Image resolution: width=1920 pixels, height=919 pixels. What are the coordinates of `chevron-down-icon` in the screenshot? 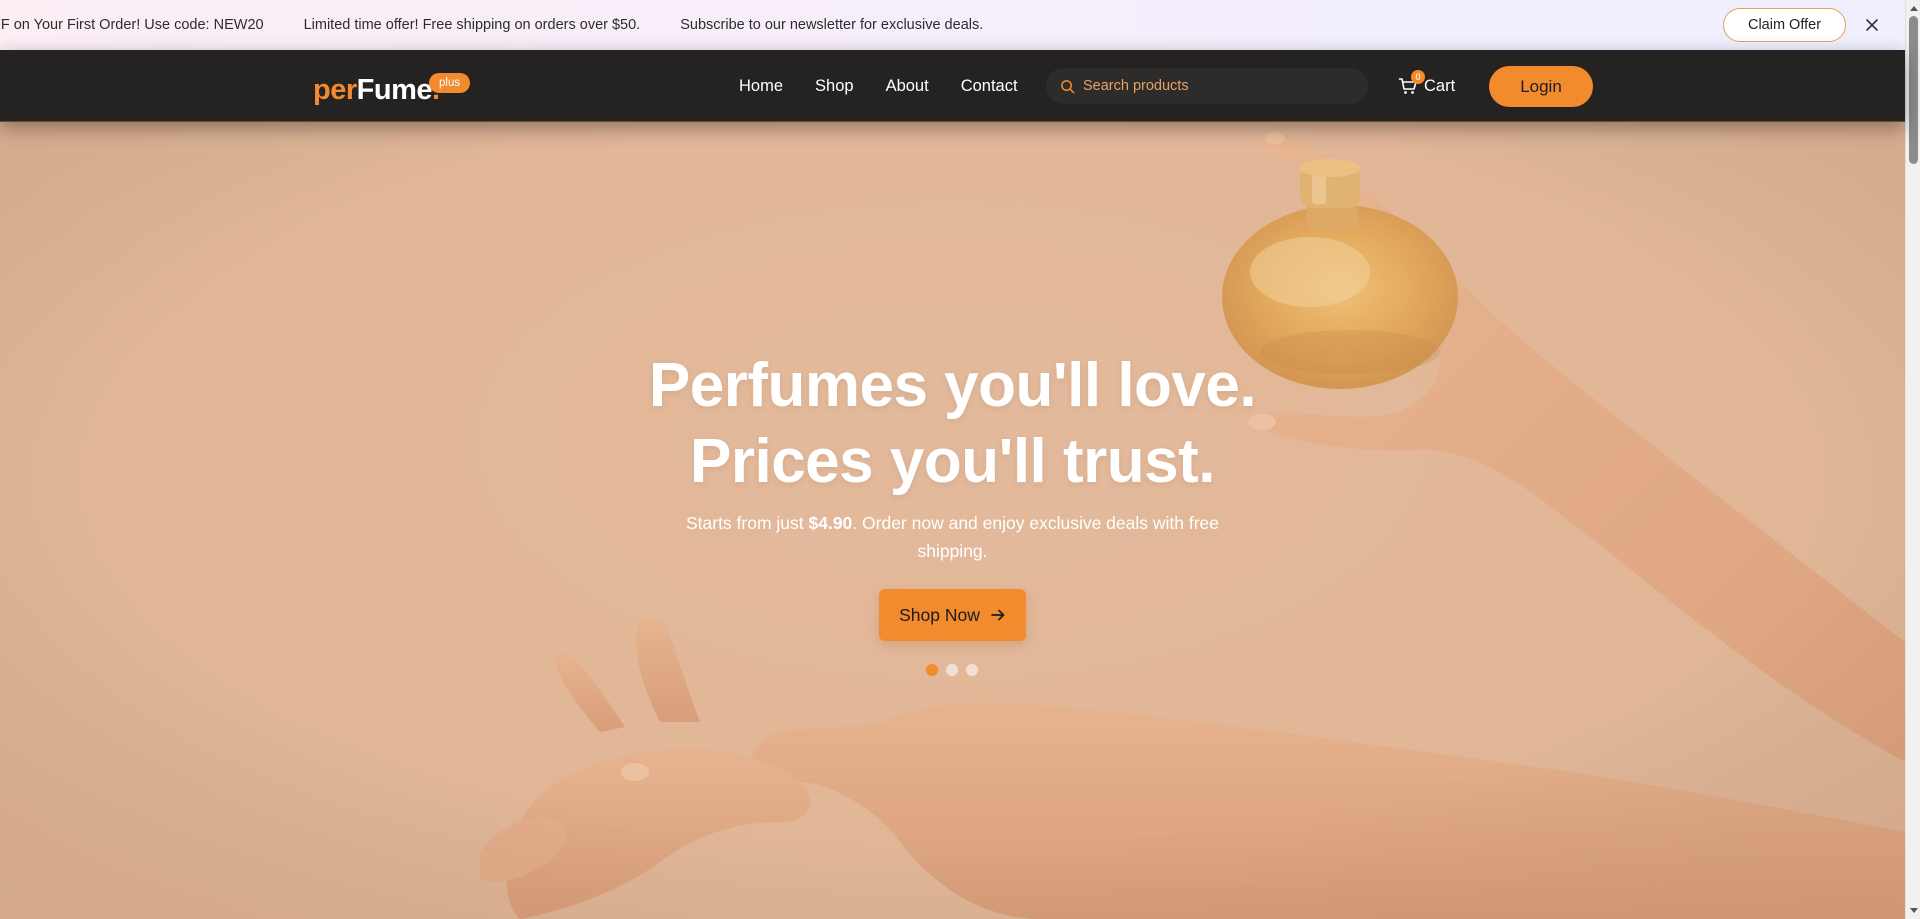 It's located at (1913, 910).